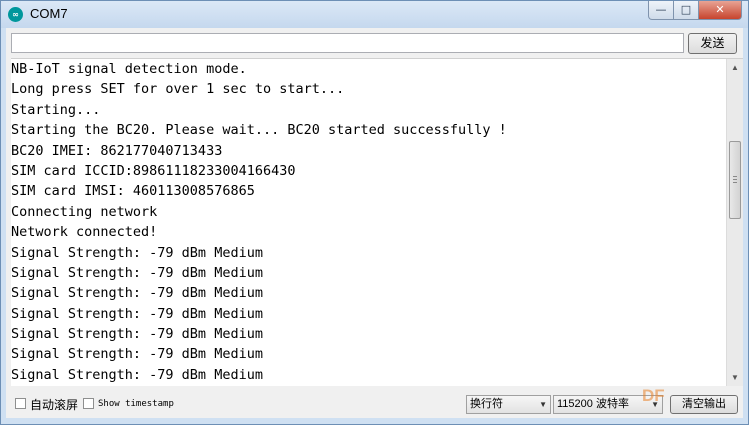 Image resolution: width=749 pixels, height=425 pixels. Describe the element at coordinates (704, 404) in the screenshot. I see `clear-output-button: 清空输出` at that location.